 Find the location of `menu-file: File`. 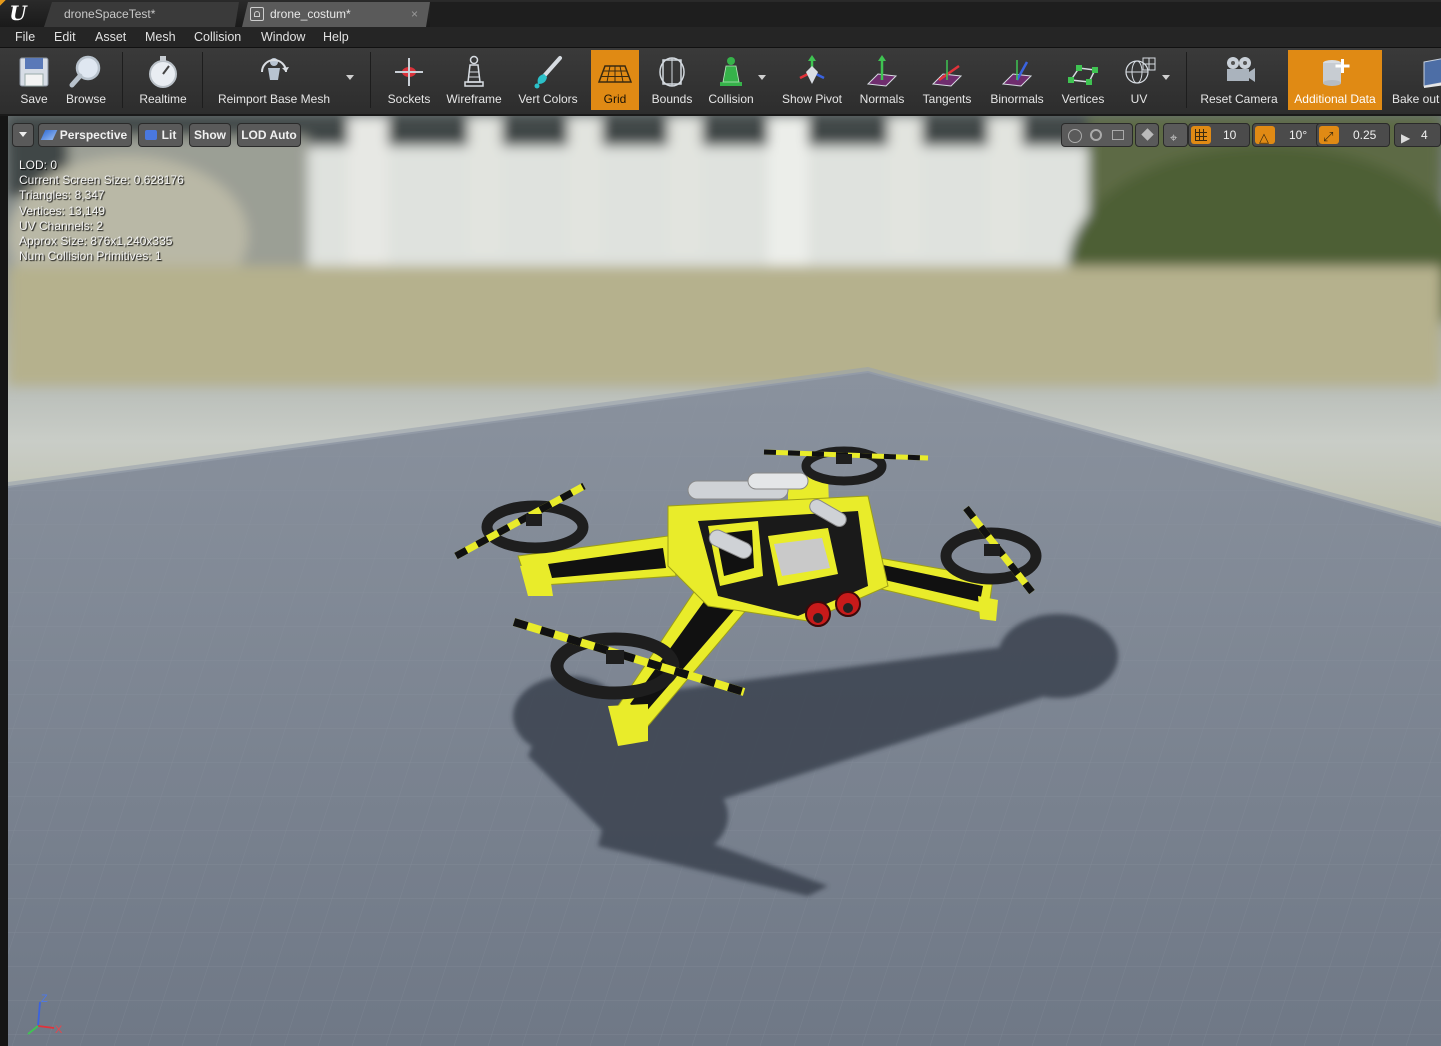

menu-file: File is located at coordinates (25, 37).